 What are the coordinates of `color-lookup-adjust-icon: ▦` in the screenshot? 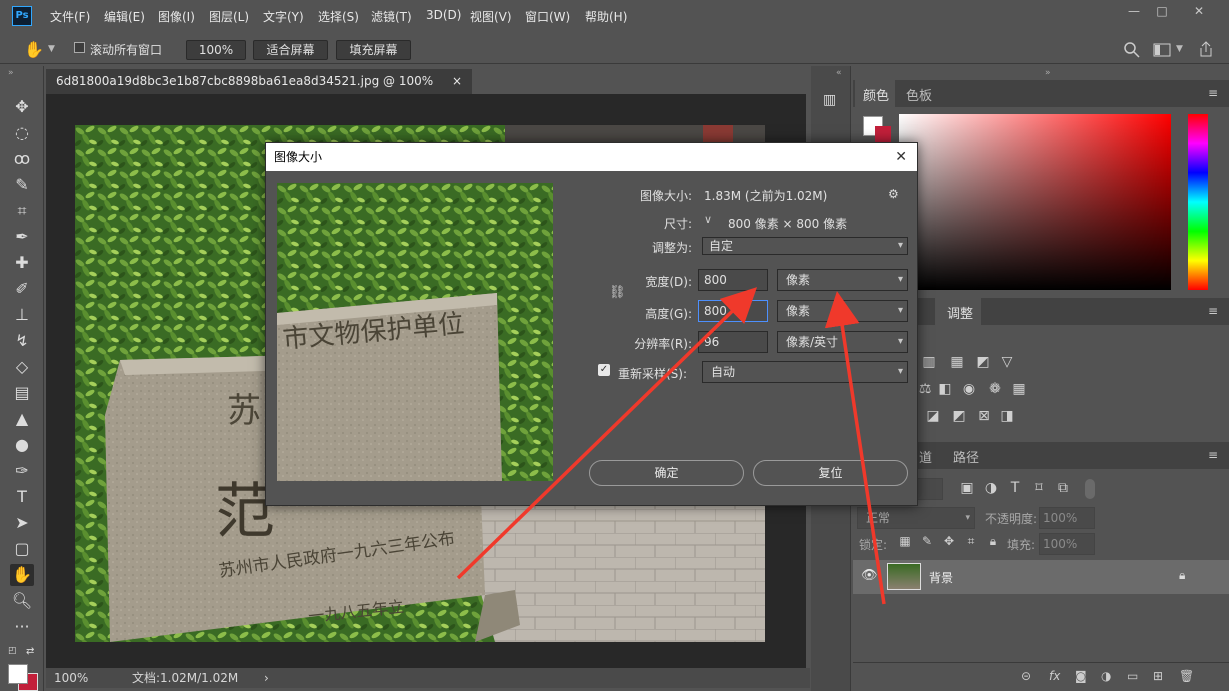 It's located at (1019, 391).